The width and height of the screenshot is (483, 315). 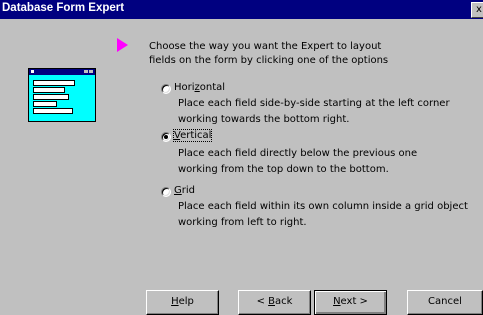 What do you see at coordinates (166, 89) in the screenshot?
I see `radio-horizontal` at bounding box center [166, 89].